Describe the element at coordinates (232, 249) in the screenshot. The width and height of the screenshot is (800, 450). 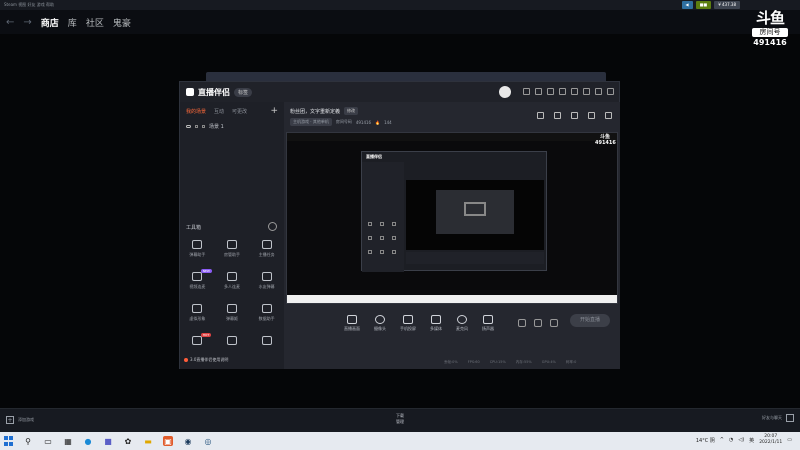
I see `tool-room-admin: 房管助手` at that location.